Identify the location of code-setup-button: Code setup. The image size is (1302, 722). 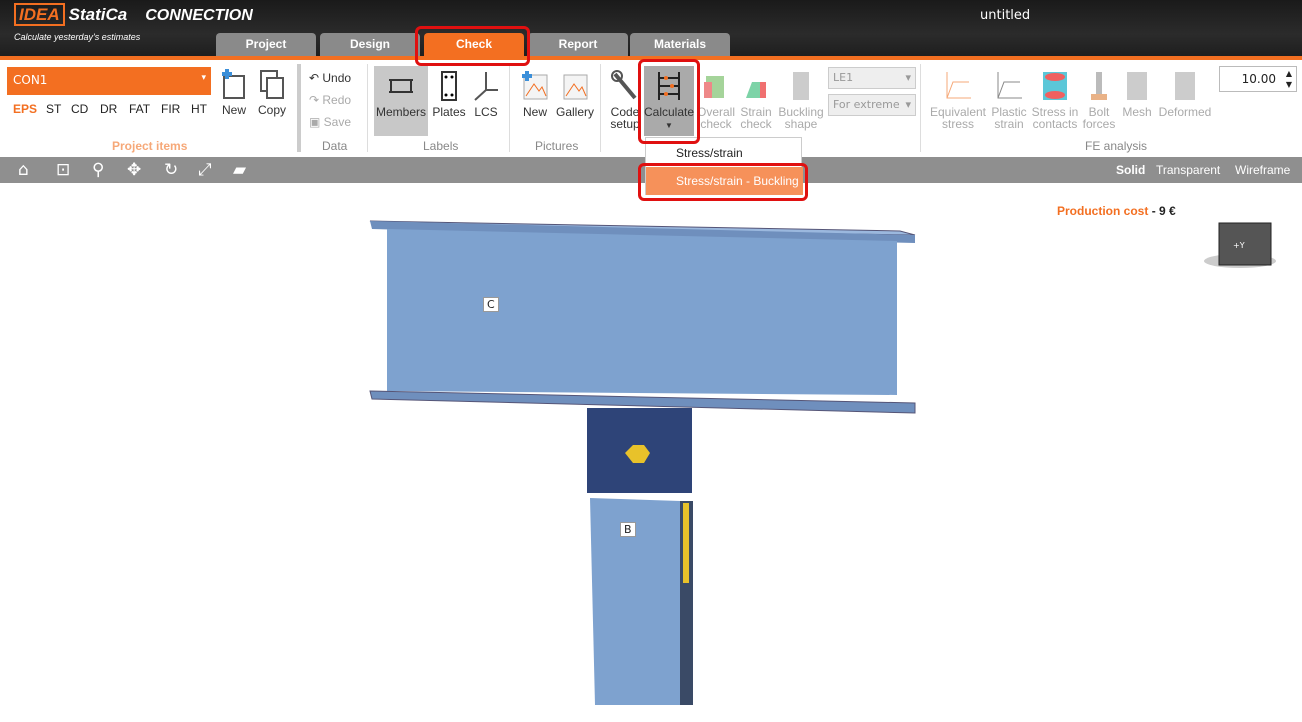
(625, 100).